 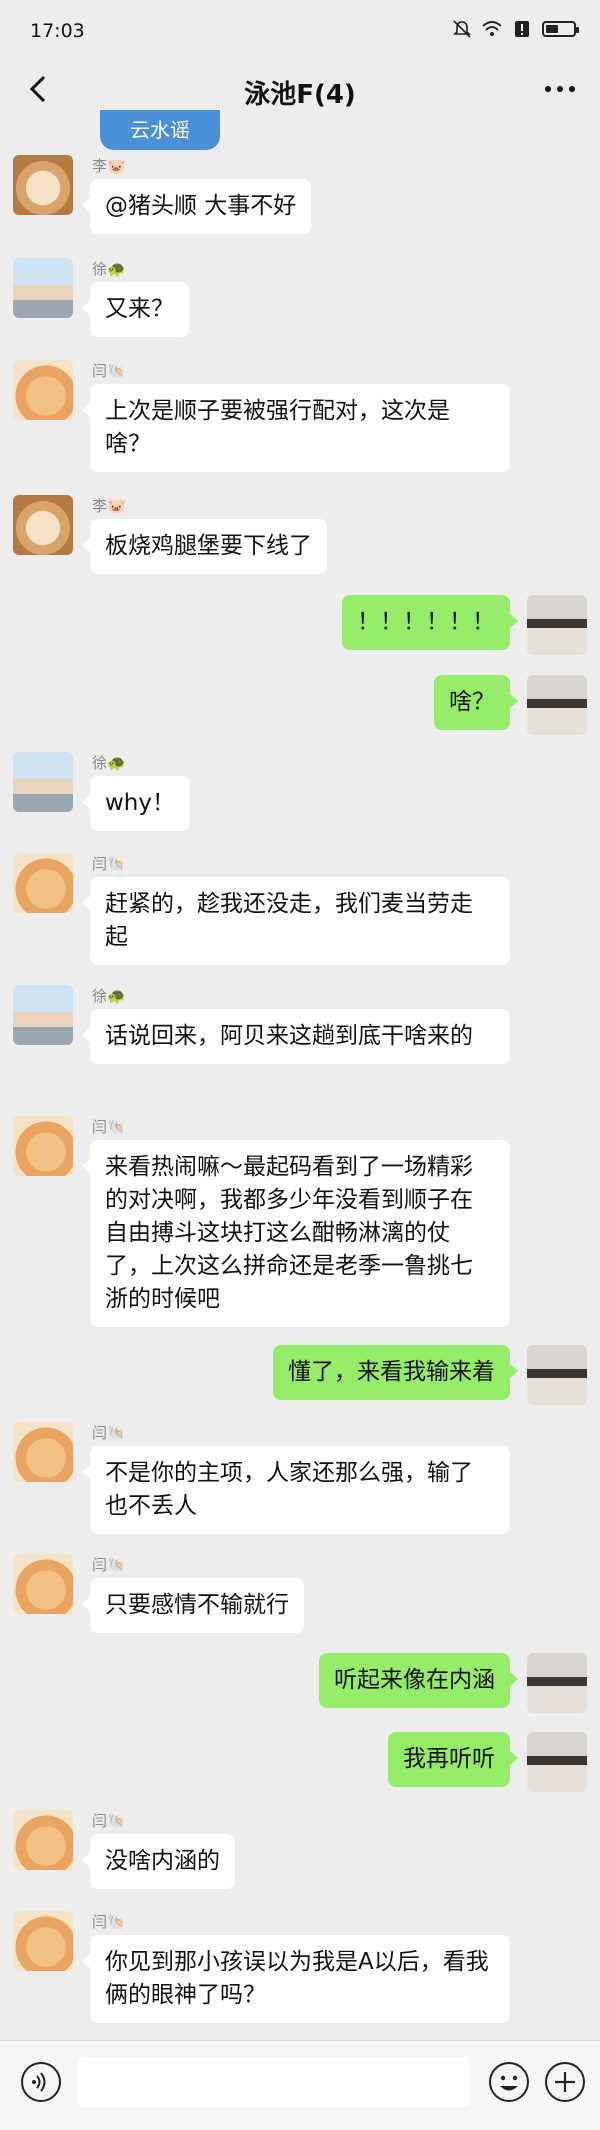 What do you see at coordinates (453, 1759) in the screenshot?
I see `message-bubble: 我再听听` at bounding box center [453, 1759].